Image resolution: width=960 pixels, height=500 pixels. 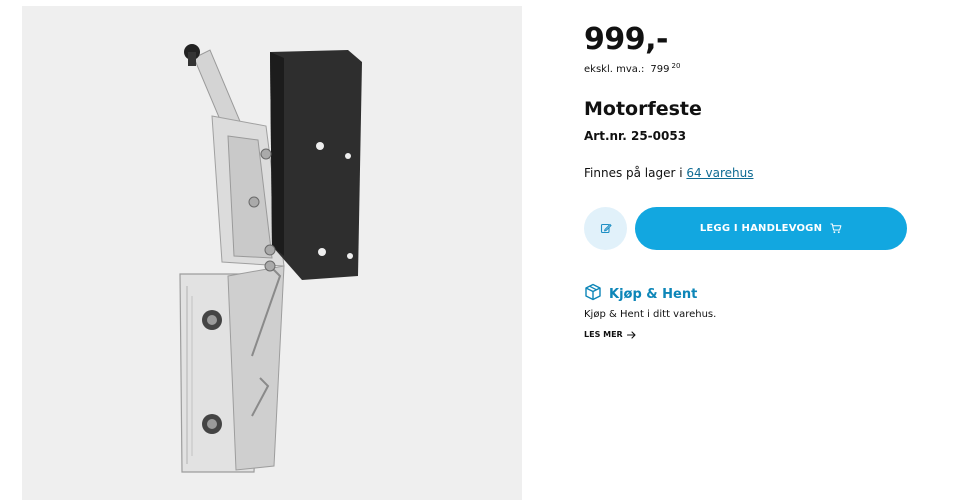 What do you see at coordinates (614, 69) in the screenshot?
I see `ex-vat-label: ekskl. mva.:` at bounding box center [614, 69].